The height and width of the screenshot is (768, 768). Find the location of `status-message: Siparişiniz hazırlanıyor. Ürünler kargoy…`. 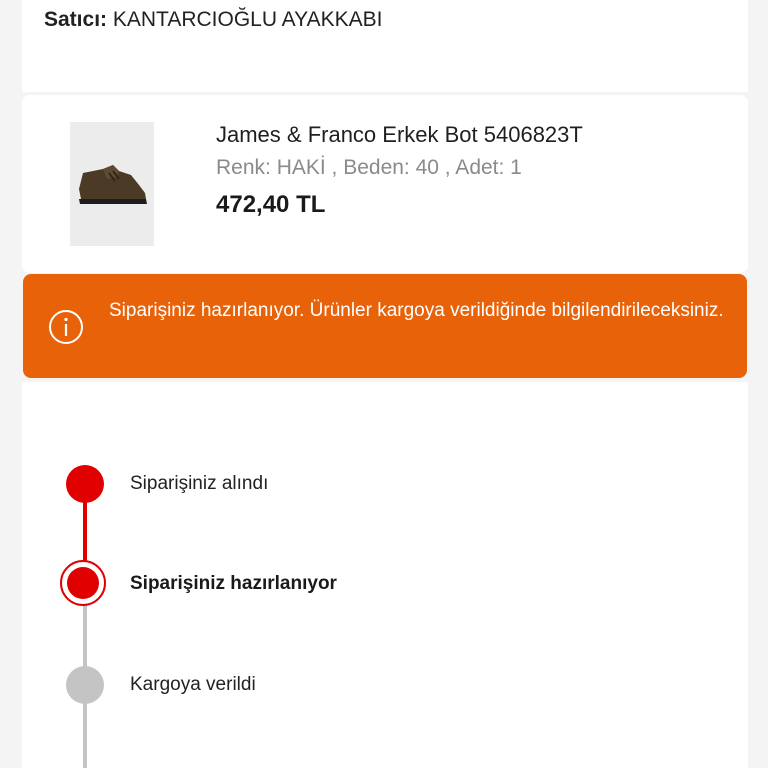

status-message: Siparişiniz hazırlanıyor. Ürünler kargoy… is located at coordinates (416, 310).